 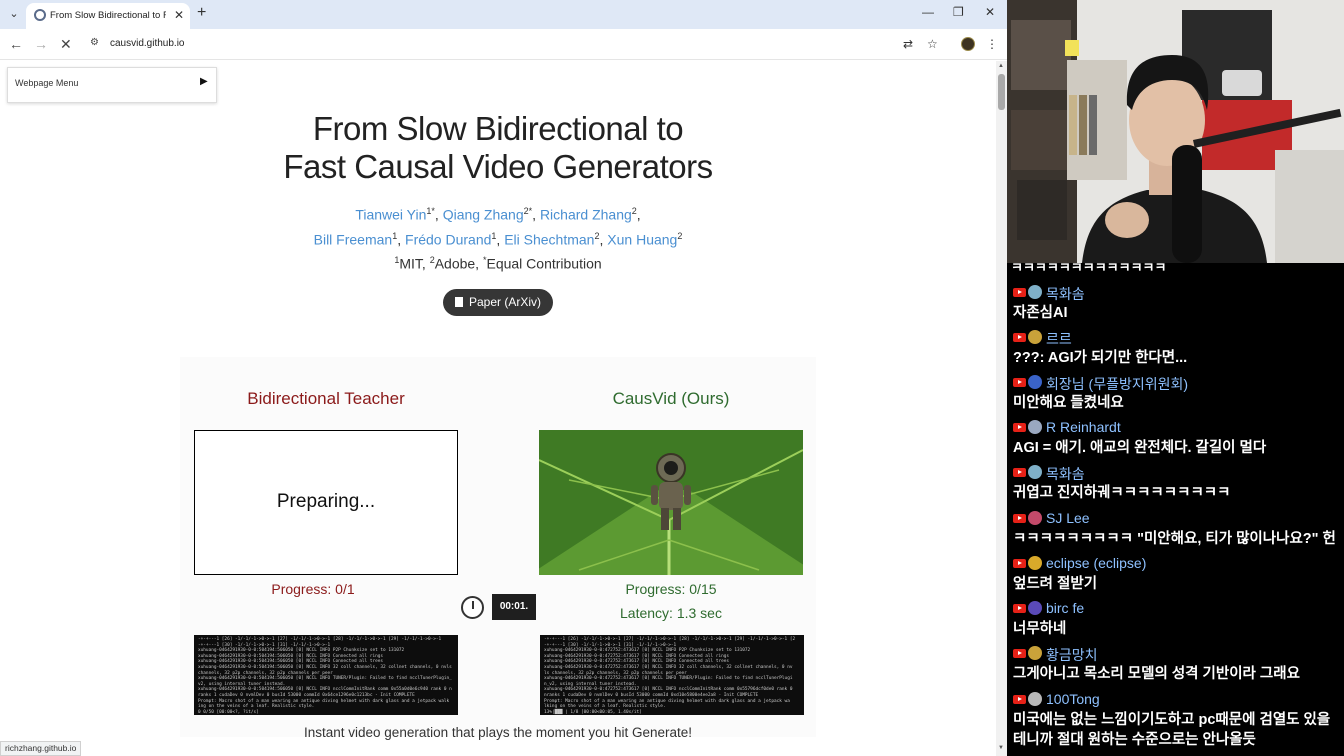 What do you see at coordinates (1172, 720) in the screenshot?
I see `chat-text: 미국에는 없는 느낌이기도하고 pc때문에 검열도 있을` at bounding box center [1172, 720].